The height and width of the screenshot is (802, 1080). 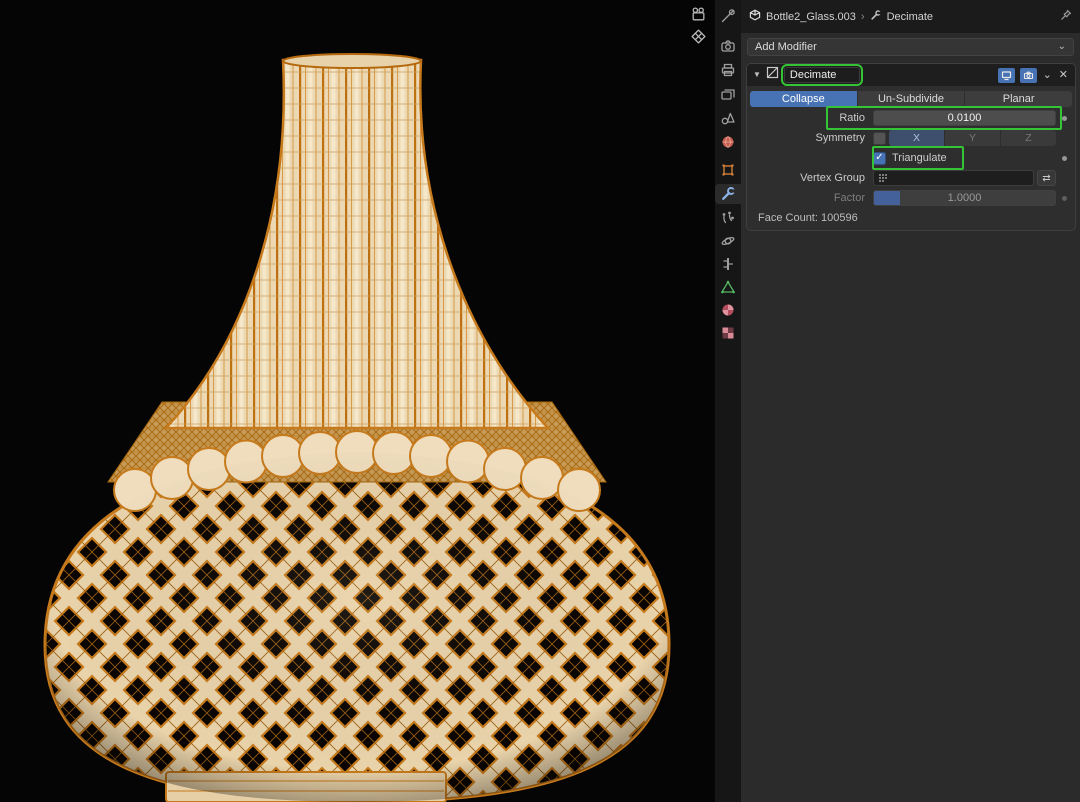 I want to click on decimate-modifier-icon, so click(x=772, y=75).